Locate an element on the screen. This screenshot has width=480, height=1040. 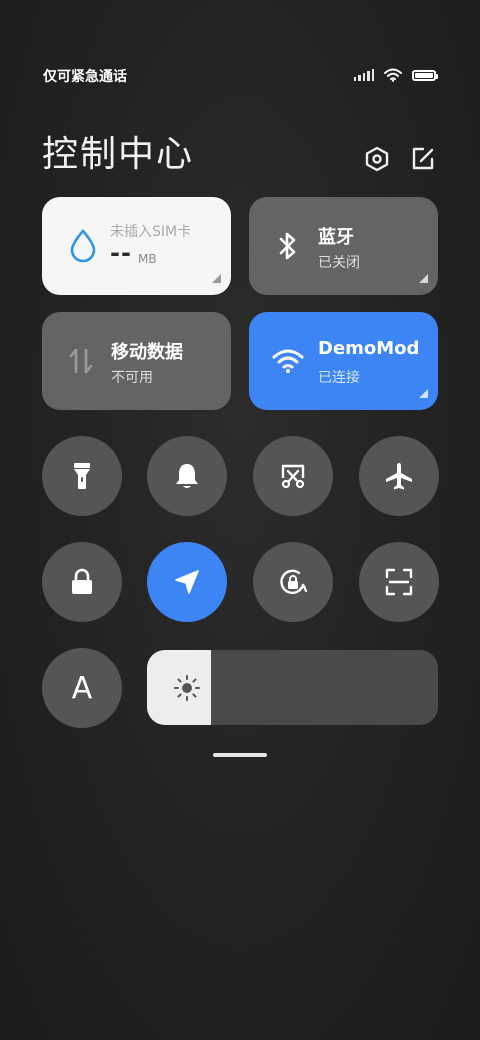
brightness-slider is located at coordinates (292, 687).